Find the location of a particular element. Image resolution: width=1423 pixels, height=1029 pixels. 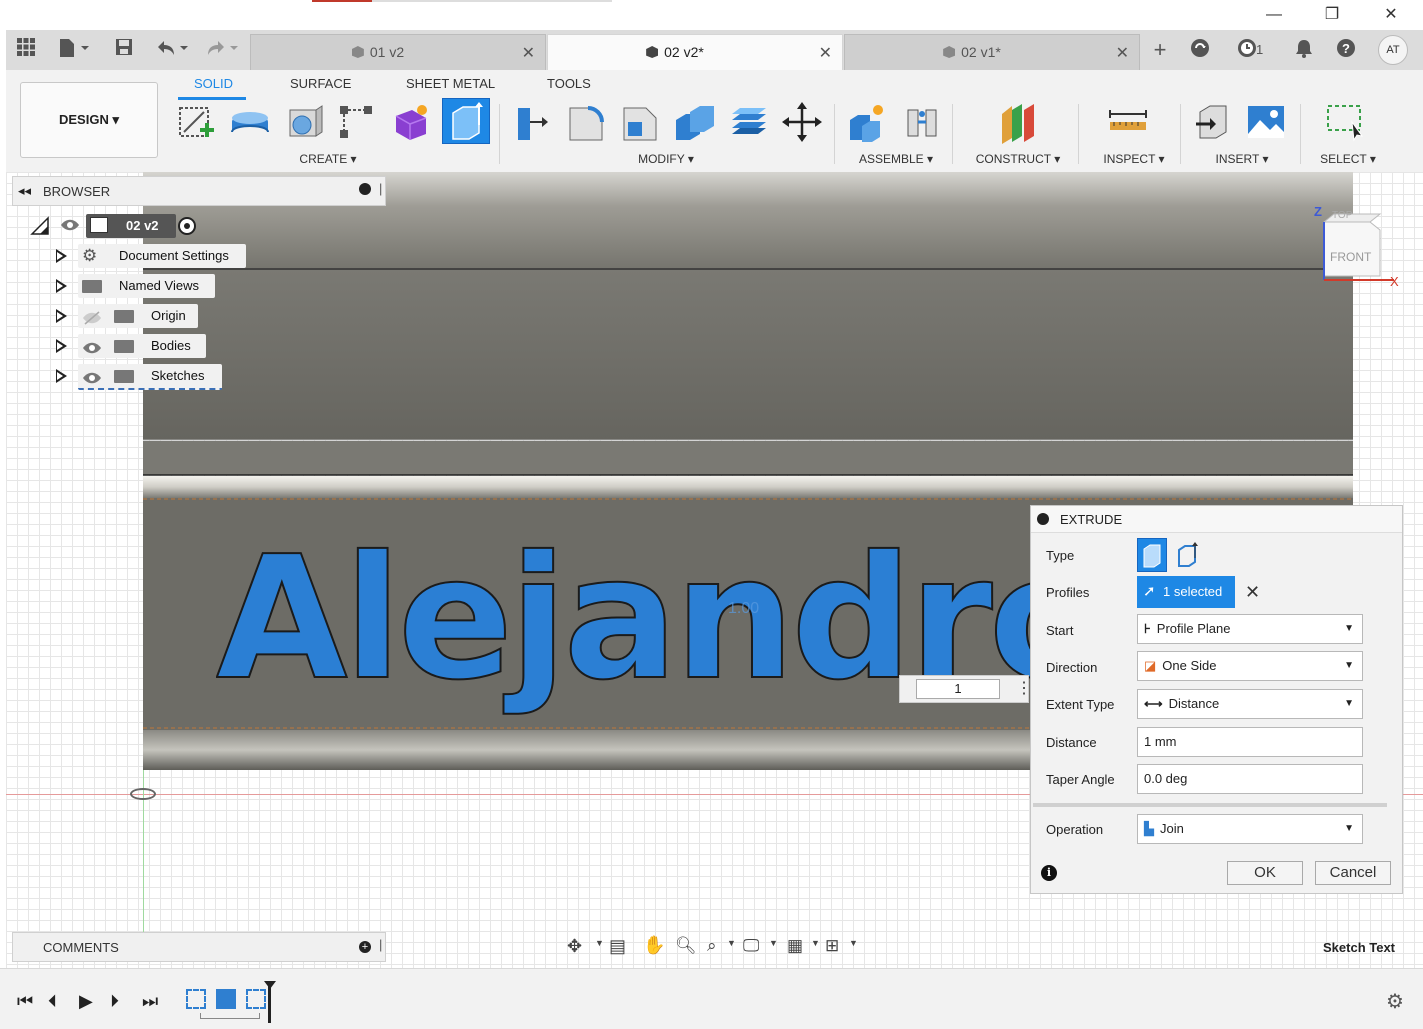

timeline-marker is located at coordinates (269, 1003).